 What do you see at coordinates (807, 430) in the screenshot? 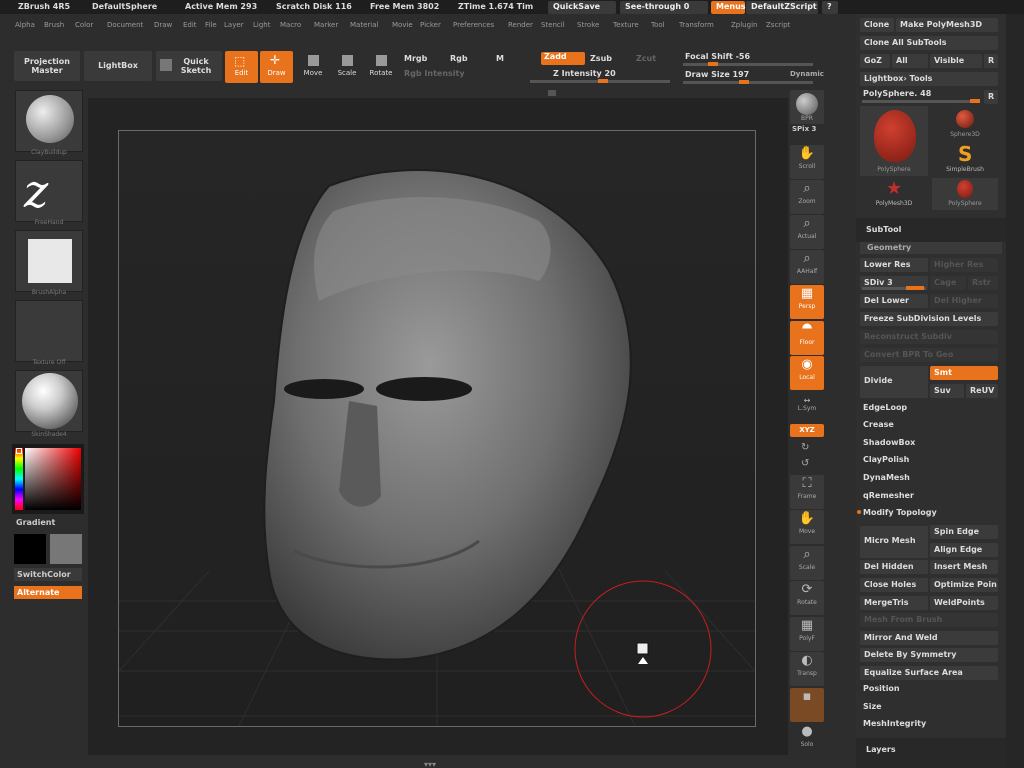
I see `xyz-button: XYZ` at bounding box center [807, 430].